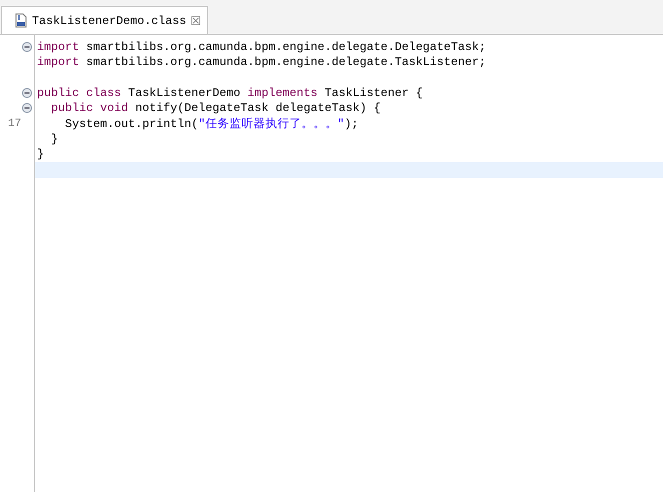 This screenshot has width=663, height=492. I want to click on code-line: import smartbilibs.org.camunda.bpm.engine.delegate.DelegateTask;, so click(261, 47).